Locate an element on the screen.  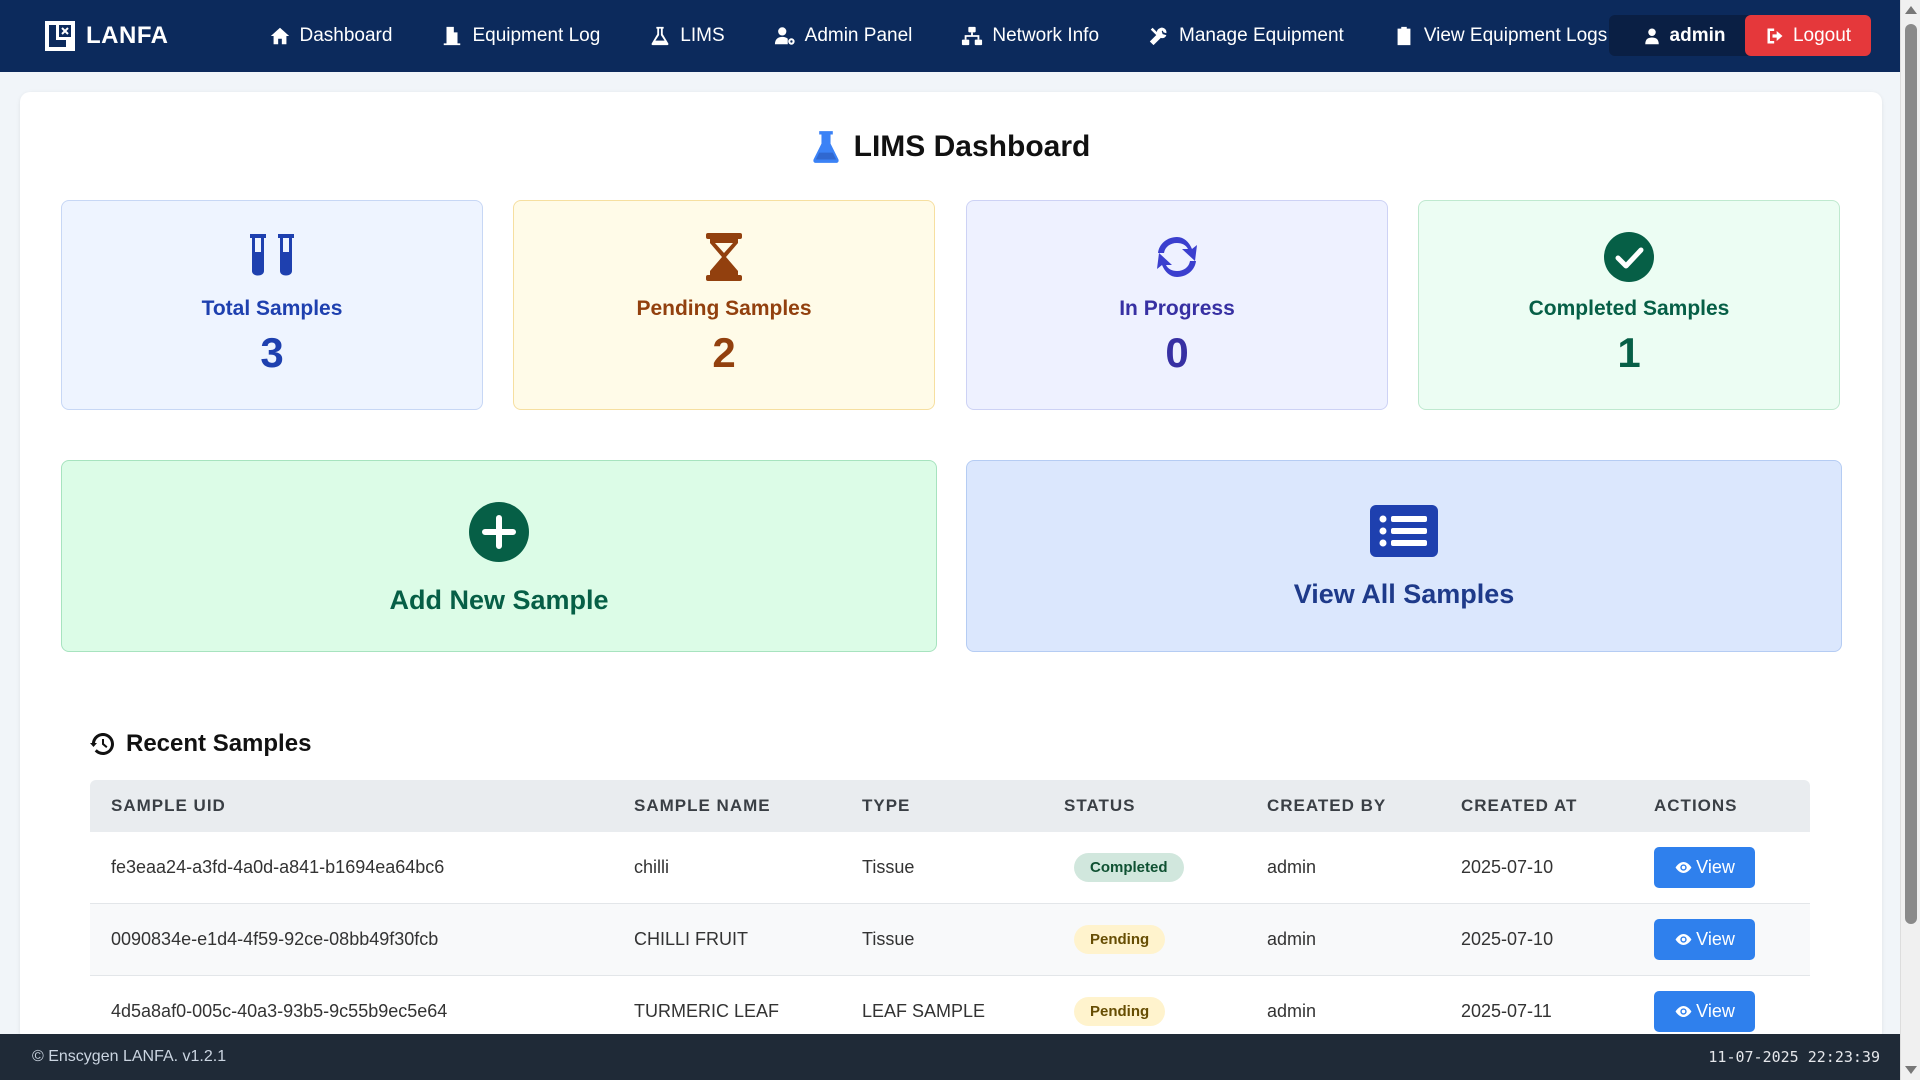
brand-name: LANFA is located at coordinates (127, 35).